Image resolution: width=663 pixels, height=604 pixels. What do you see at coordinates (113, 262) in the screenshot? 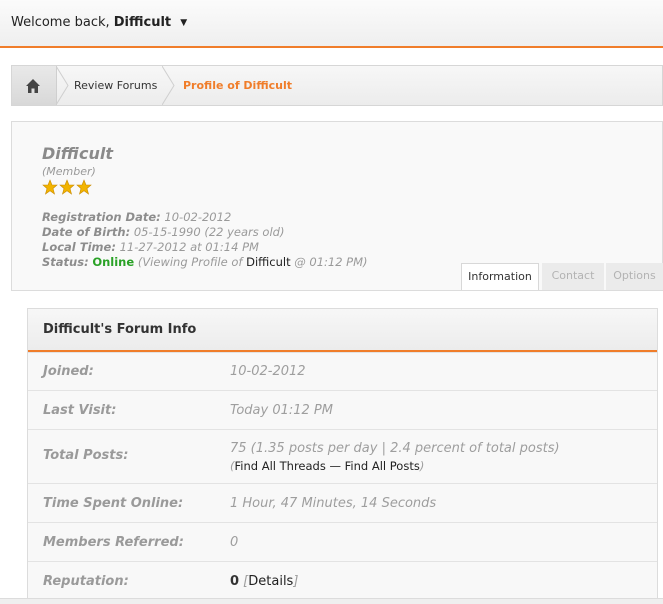
I see `status-badge: Online` at bounding box center [113, 262].